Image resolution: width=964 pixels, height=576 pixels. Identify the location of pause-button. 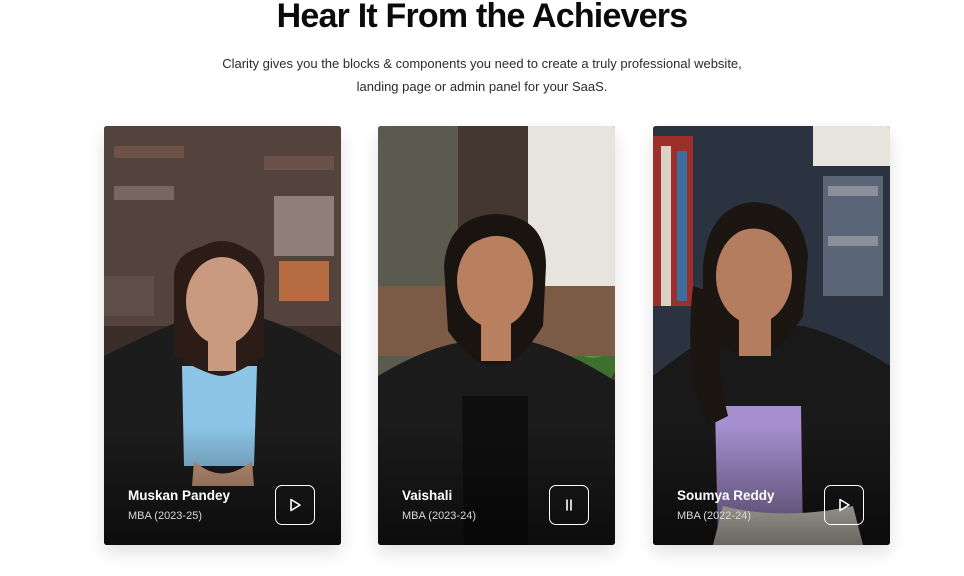
(569, 505).